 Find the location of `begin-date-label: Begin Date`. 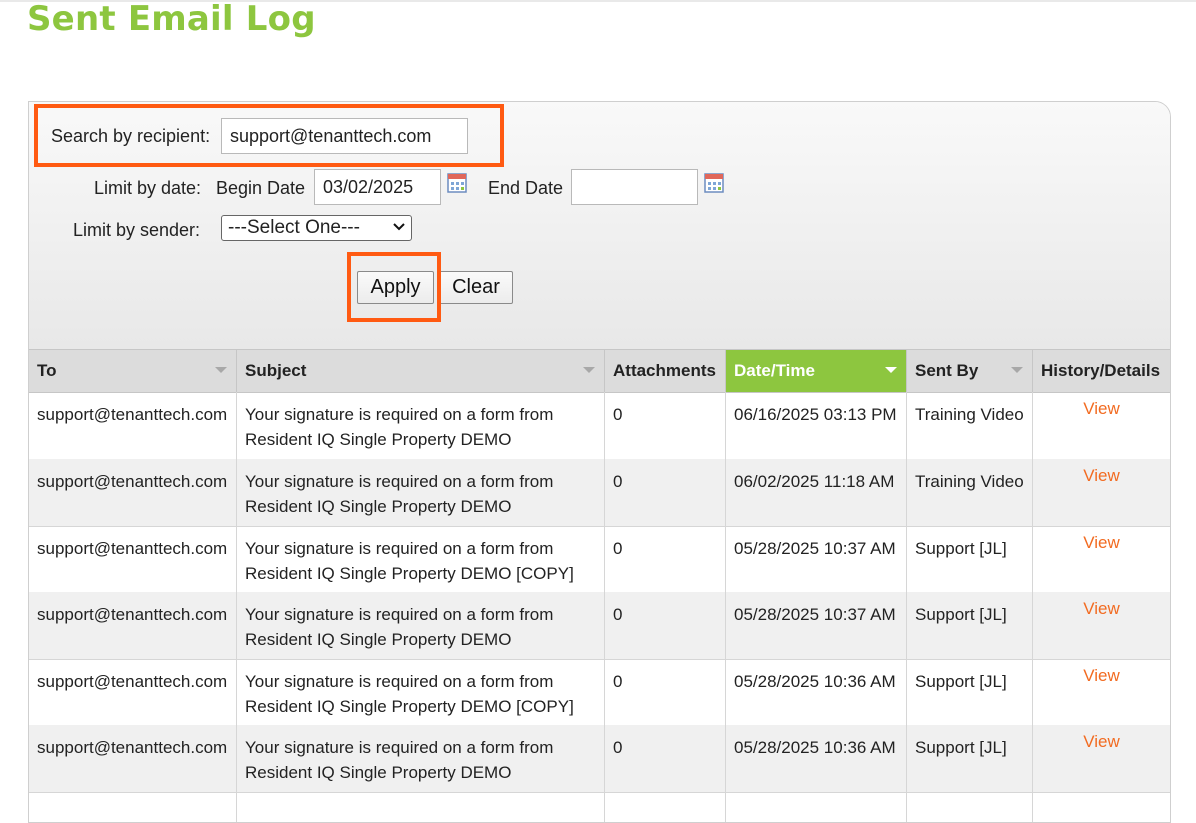

begin-date-label: Begin Date is located at coordinates (261, 188).